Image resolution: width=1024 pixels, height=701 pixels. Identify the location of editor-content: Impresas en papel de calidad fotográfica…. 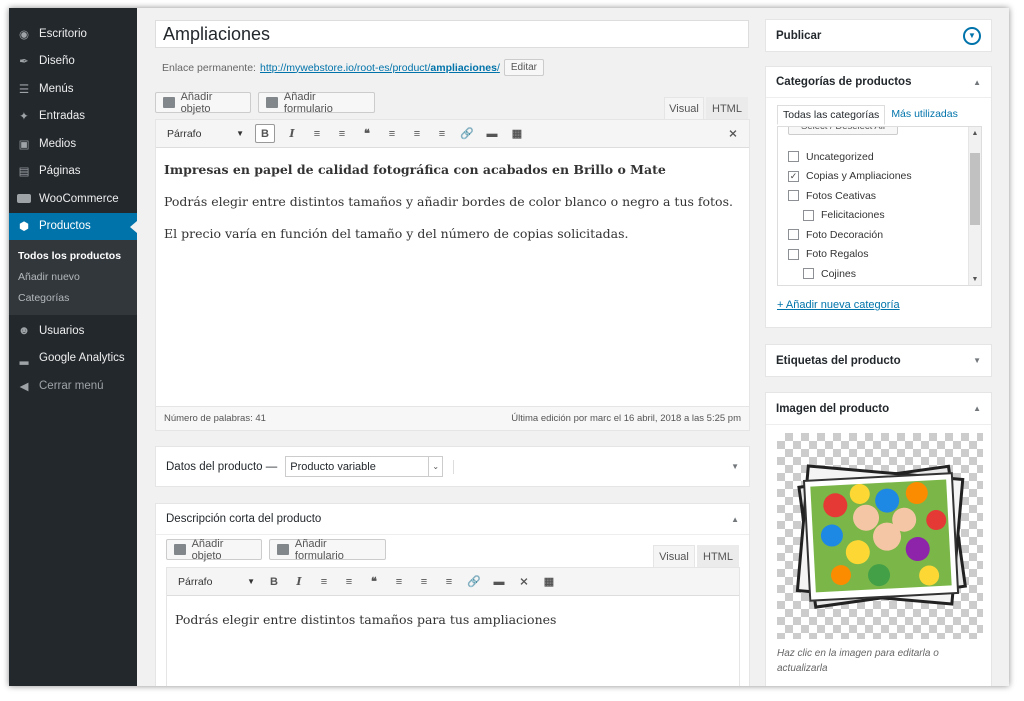
(452, 210).